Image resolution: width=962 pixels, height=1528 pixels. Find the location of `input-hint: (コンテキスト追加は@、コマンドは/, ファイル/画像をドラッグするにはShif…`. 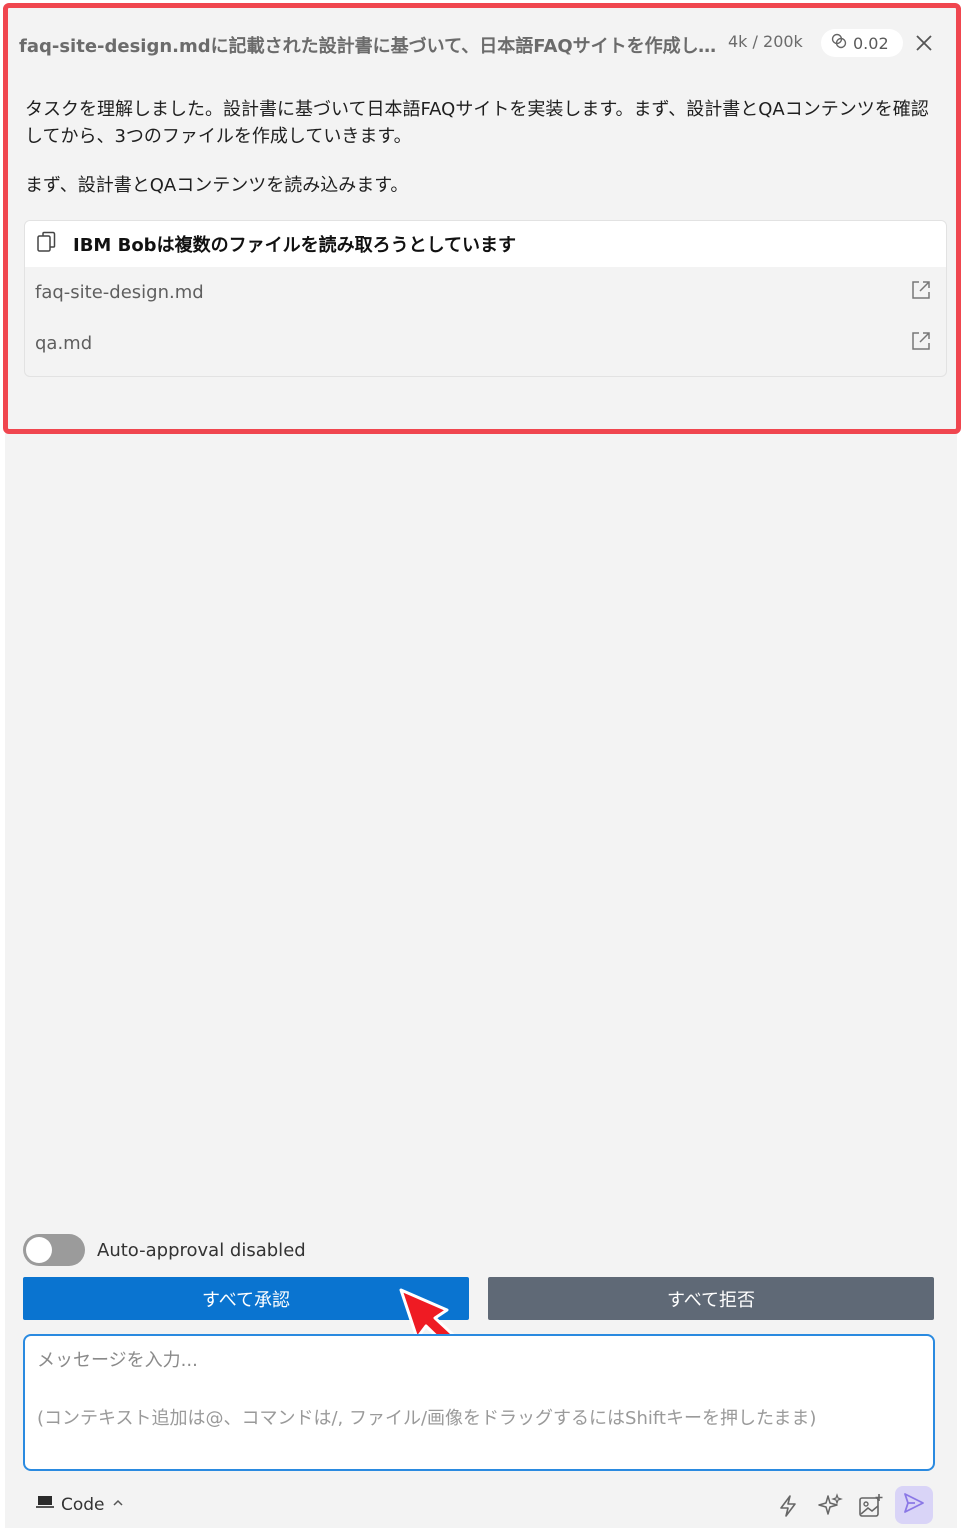

input-hint: (コンテキスト追加は@、コマンドは/, ファイル/画像をドラッグするにはShif… is located at coordinates (427, 1418).